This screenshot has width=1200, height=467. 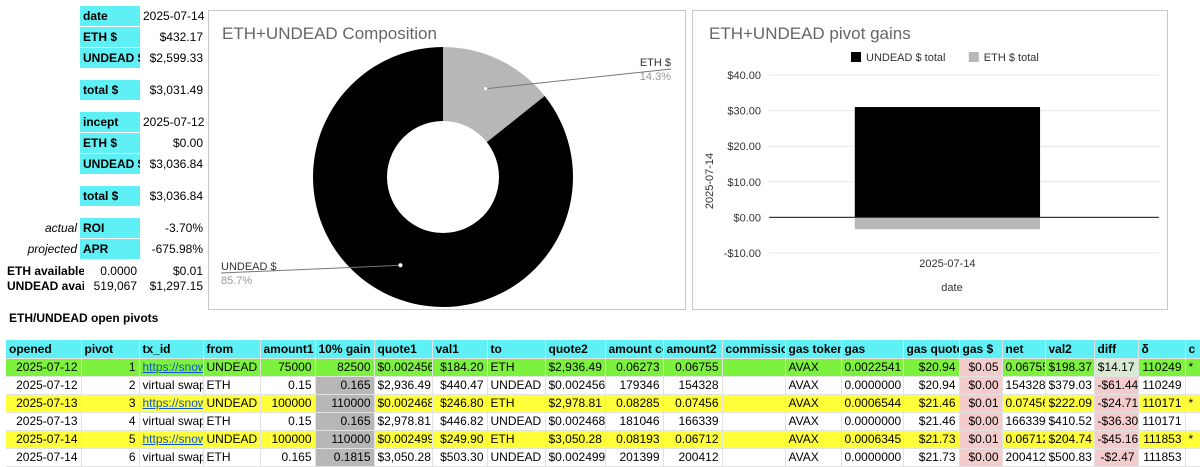 I want to click on table-cell: $0.002468, so click(x=403, y=403).